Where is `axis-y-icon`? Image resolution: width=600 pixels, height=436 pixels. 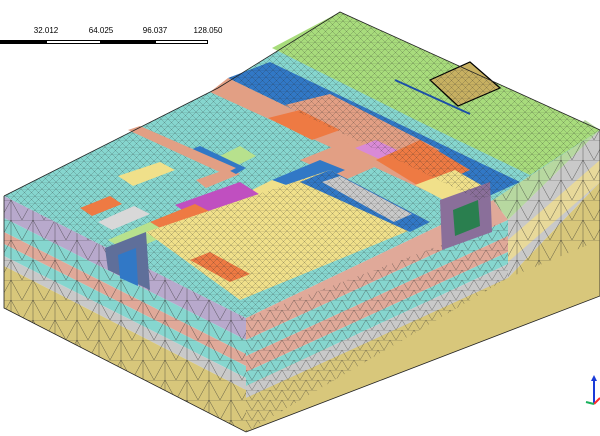
axis-y-icon is located at coordinates (590, 403).